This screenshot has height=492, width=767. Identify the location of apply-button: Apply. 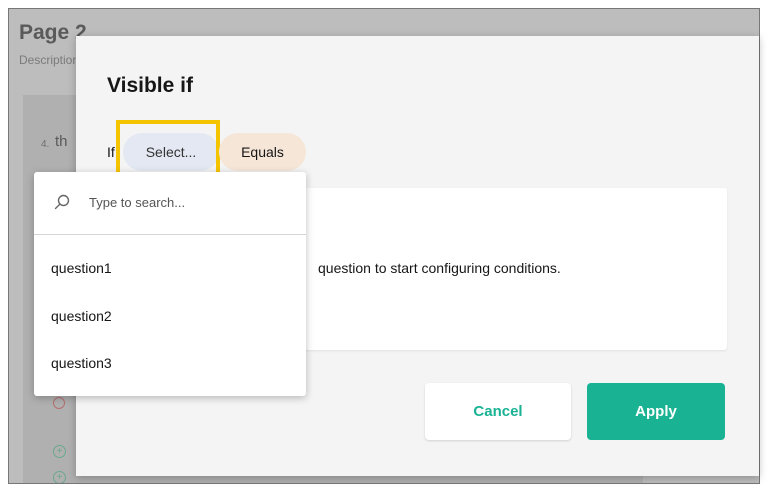
(656, 411).